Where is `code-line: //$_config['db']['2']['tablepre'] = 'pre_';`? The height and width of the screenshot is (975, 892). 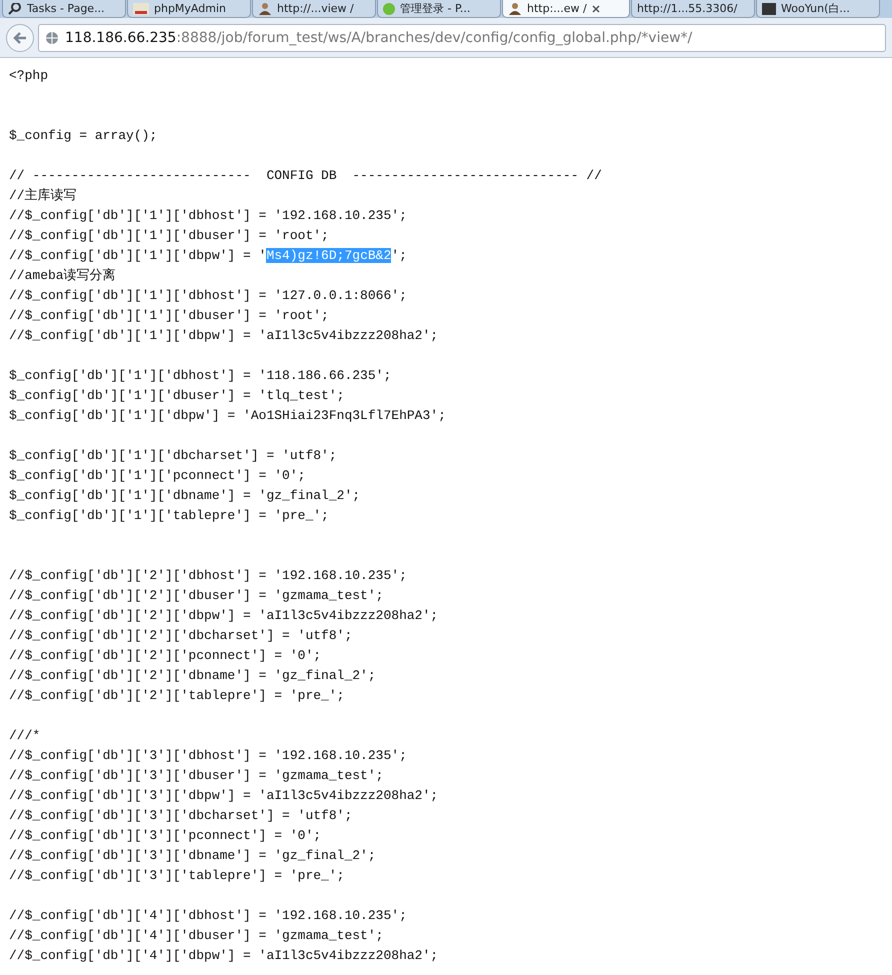
code-line: //$_config['db']['2']['tablepre'] = 'pre_'; is located at coordinates (177, 696).